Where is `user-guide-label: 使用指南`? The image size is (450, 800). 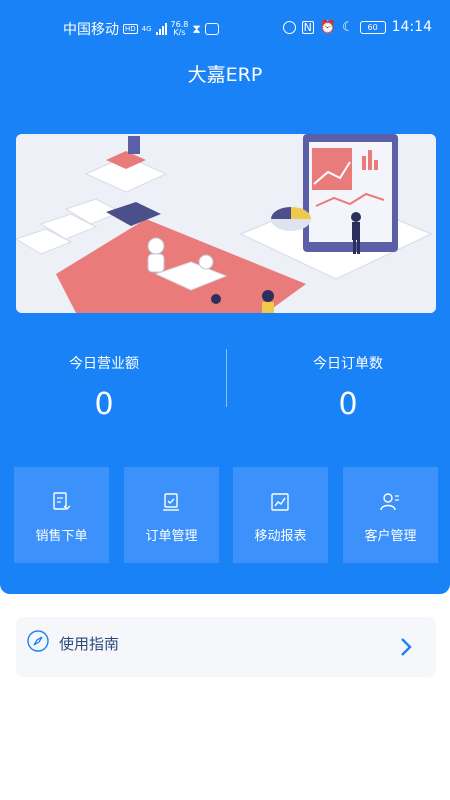 user-guide-label: 使用指南 is located at coordinates (89, 644).